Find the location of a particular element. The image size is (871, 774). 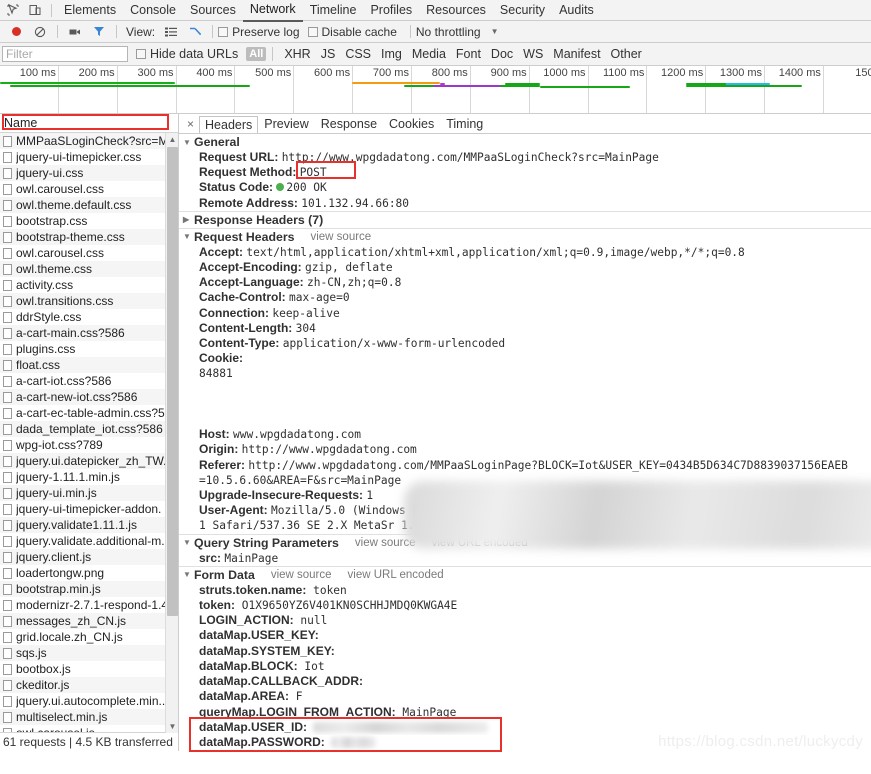

request-list-item: jquery-ui.css is located at coordinates (89, 173).